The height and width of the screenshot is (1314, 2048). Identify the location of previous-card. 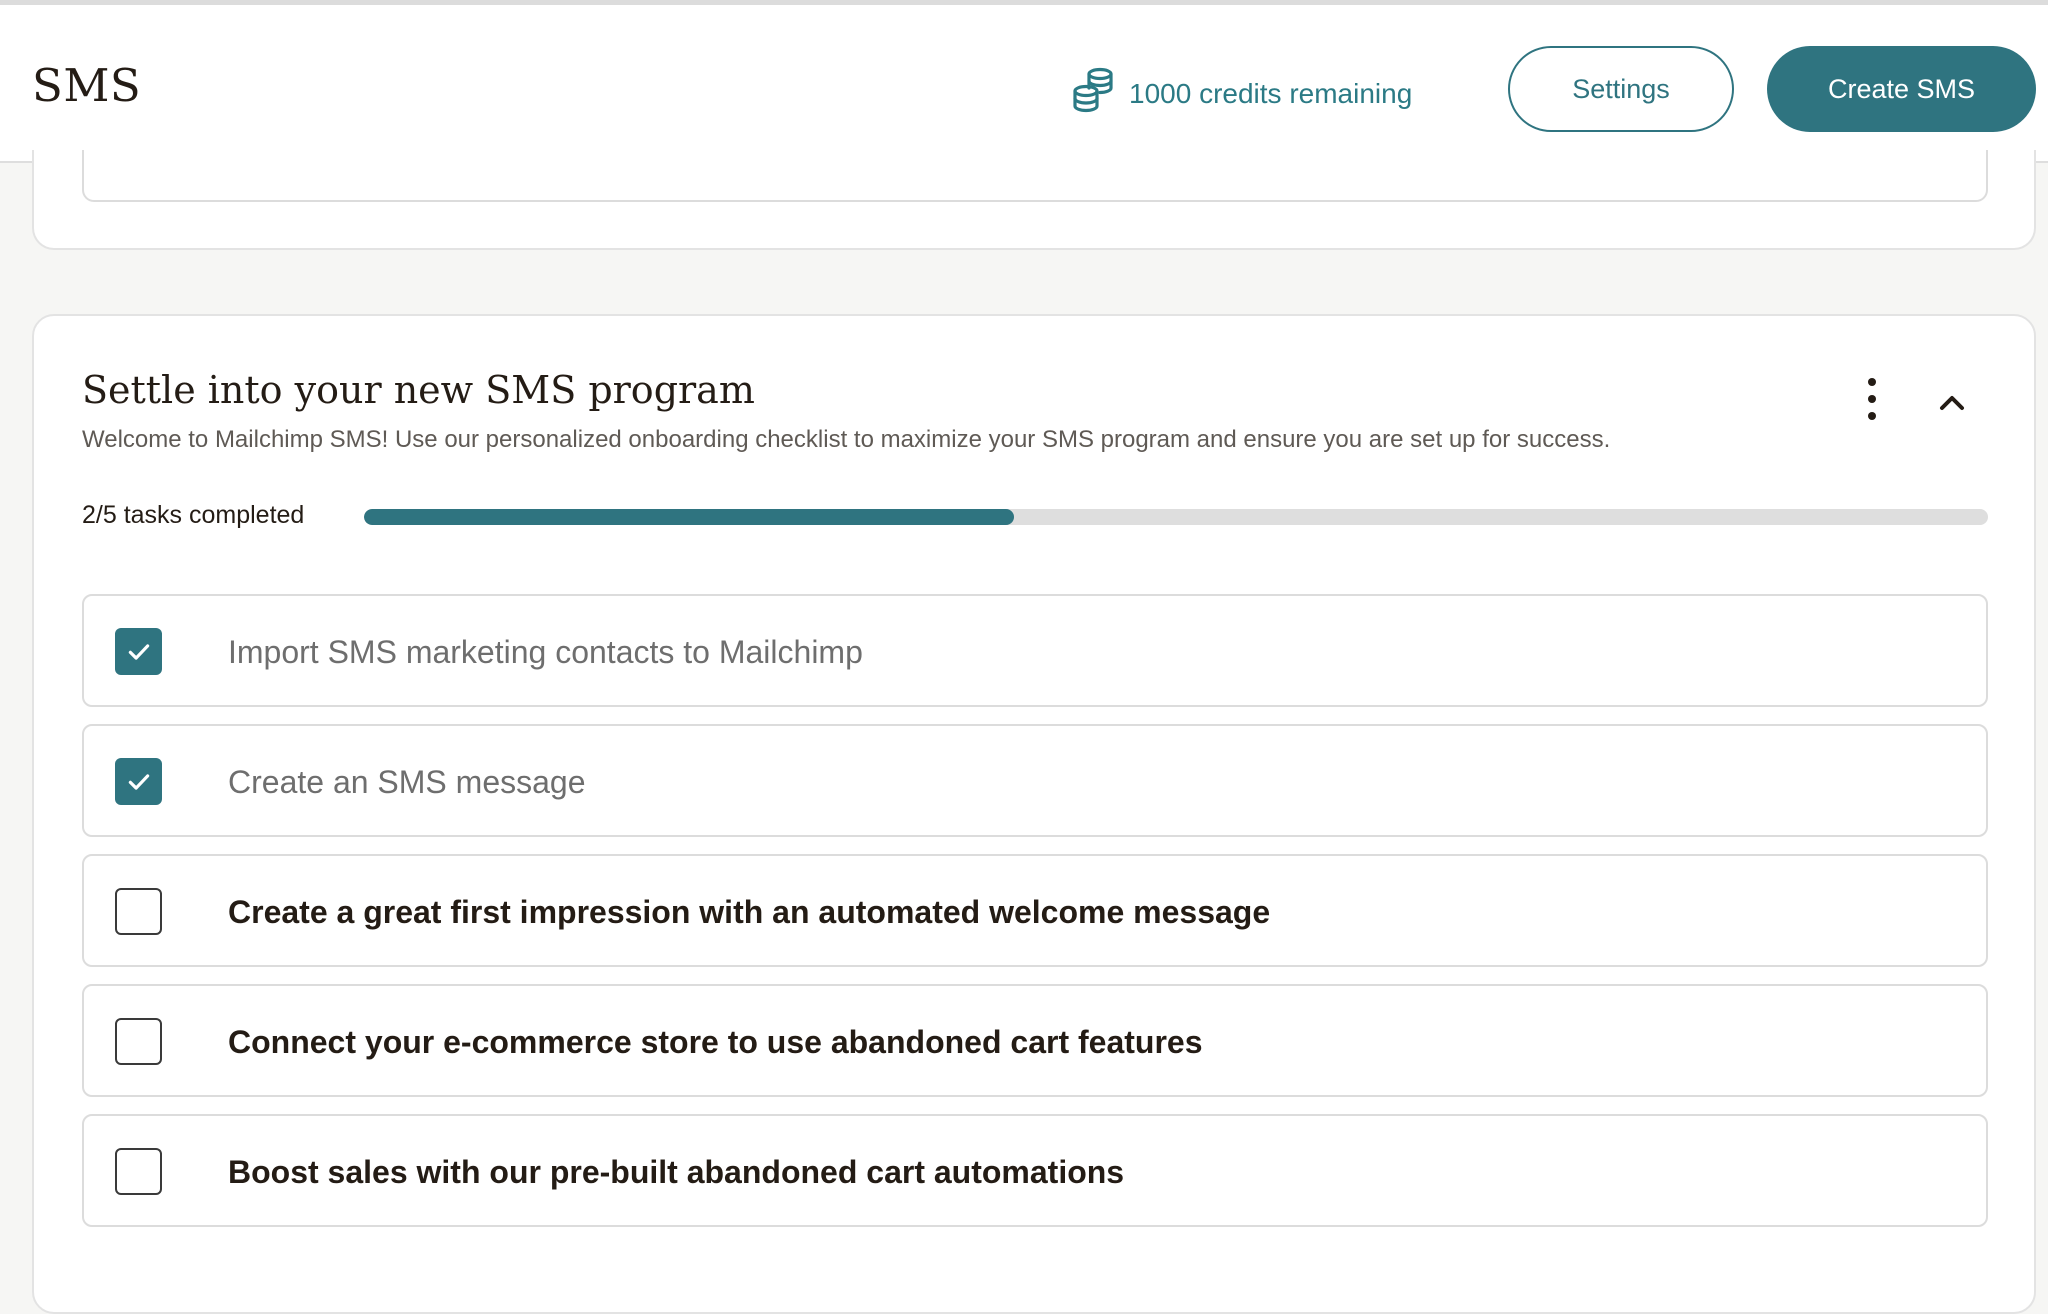
(1034, 200).